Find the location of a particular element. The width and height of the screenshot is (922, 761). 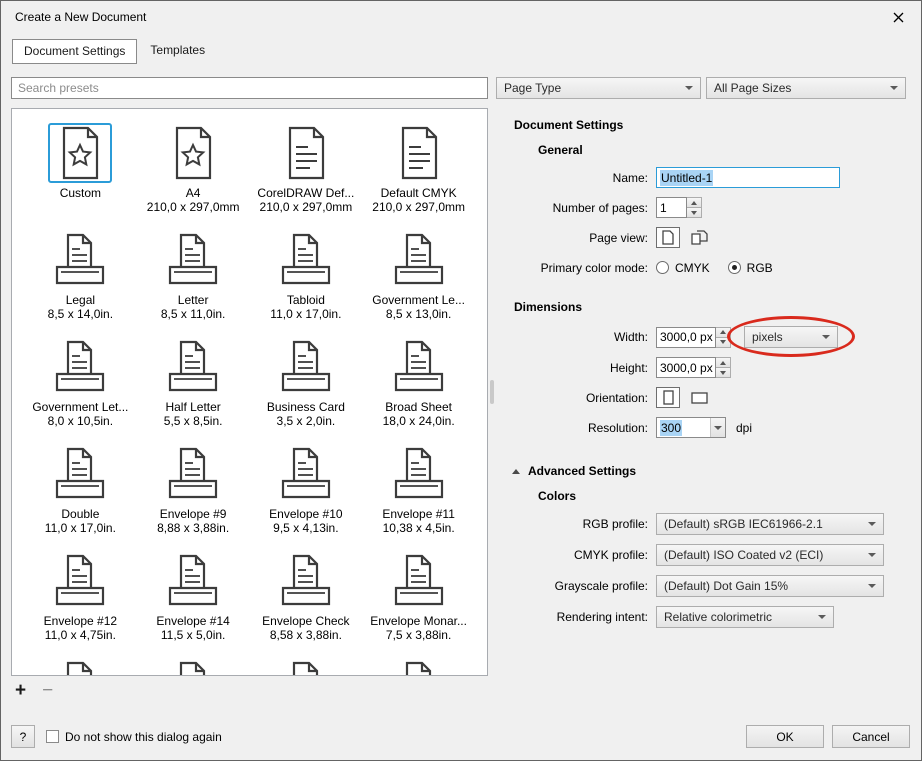

intent-value: Relative colorimetric is located at coordinates (718, 617).